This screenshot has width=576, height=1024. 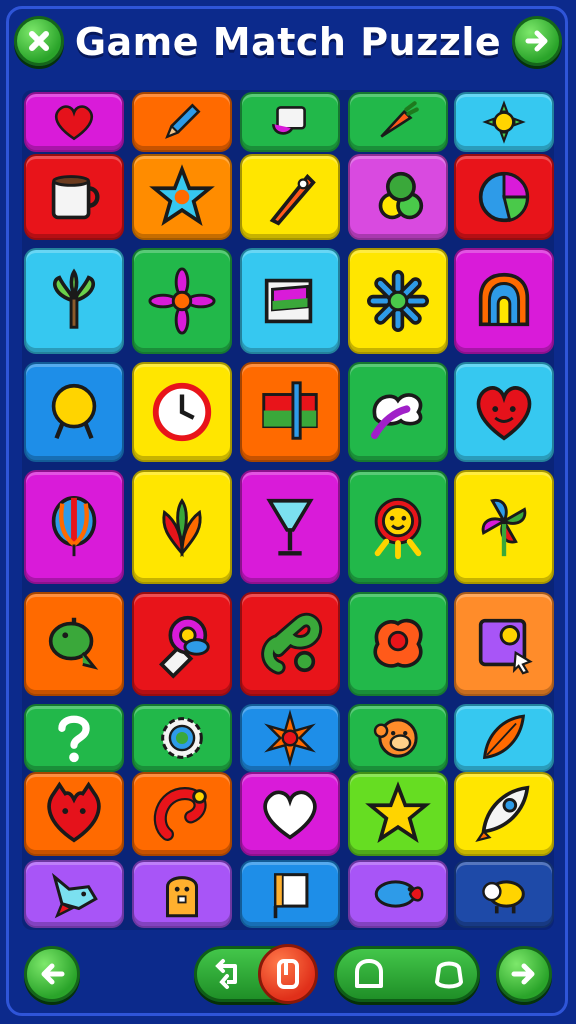 I want to click on white-heart-icon, so click(x=290, y=815).